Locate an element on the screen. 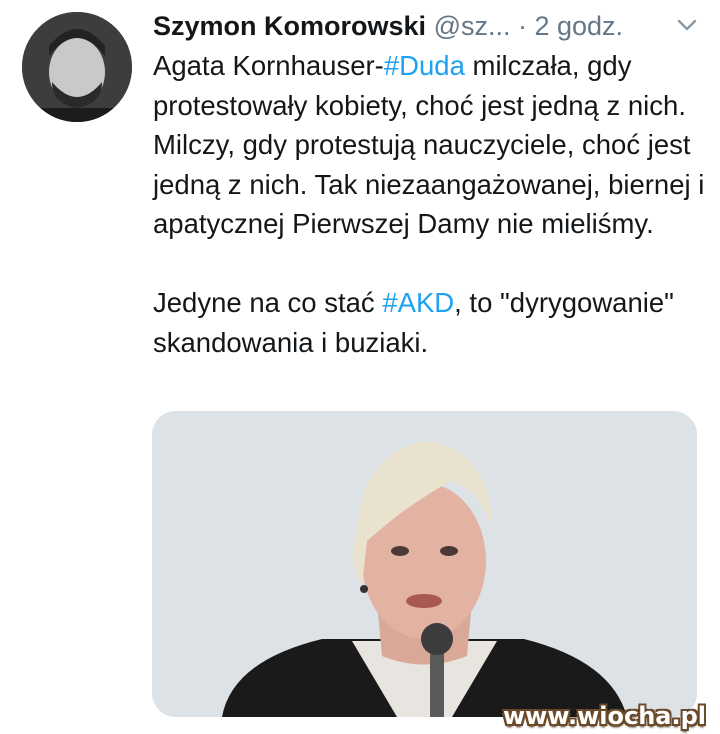 Image resolution: width=720 pixels, height=734 pixels. tweet-timestamp: 2 godz. is located at coordinates (578, 26).